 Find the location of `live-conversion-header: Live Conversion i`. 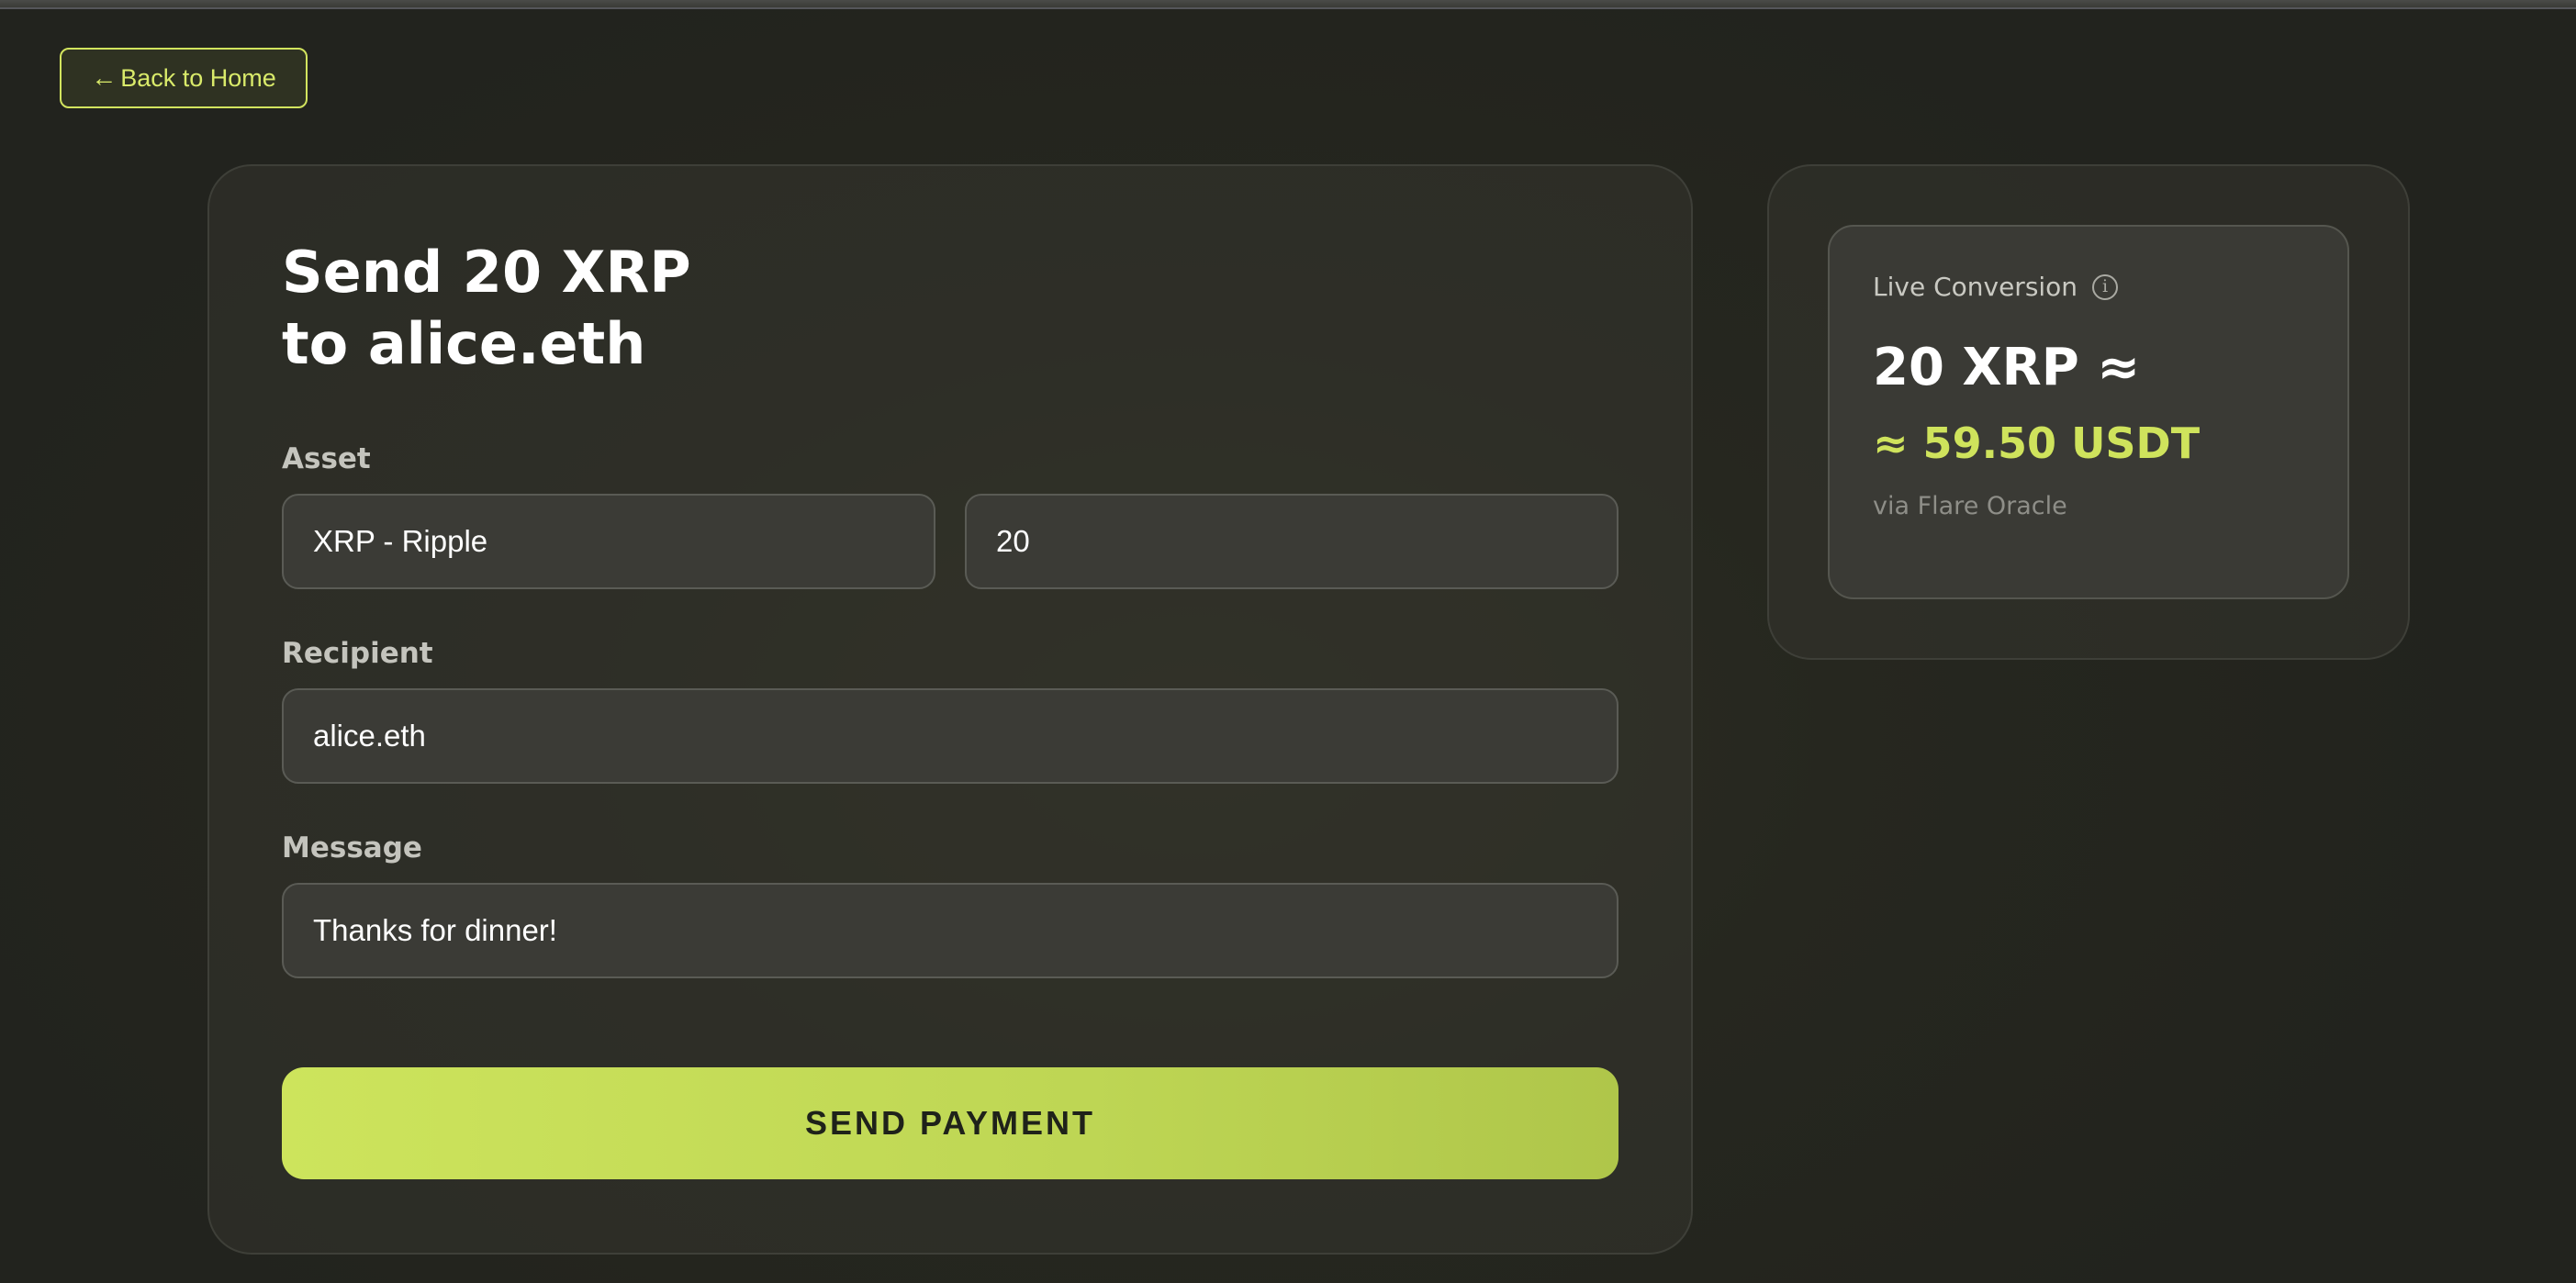

live-conversion-header: Live Conversion i is located at coordinates (1996, 287).